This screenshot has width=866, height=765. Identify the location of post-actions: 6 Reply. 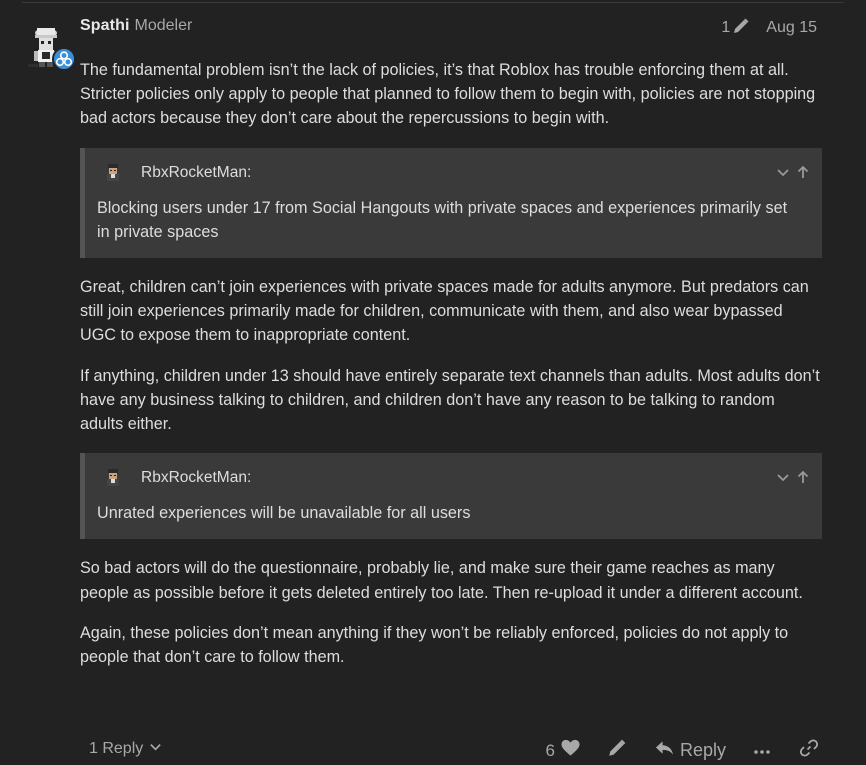
(683, 750).